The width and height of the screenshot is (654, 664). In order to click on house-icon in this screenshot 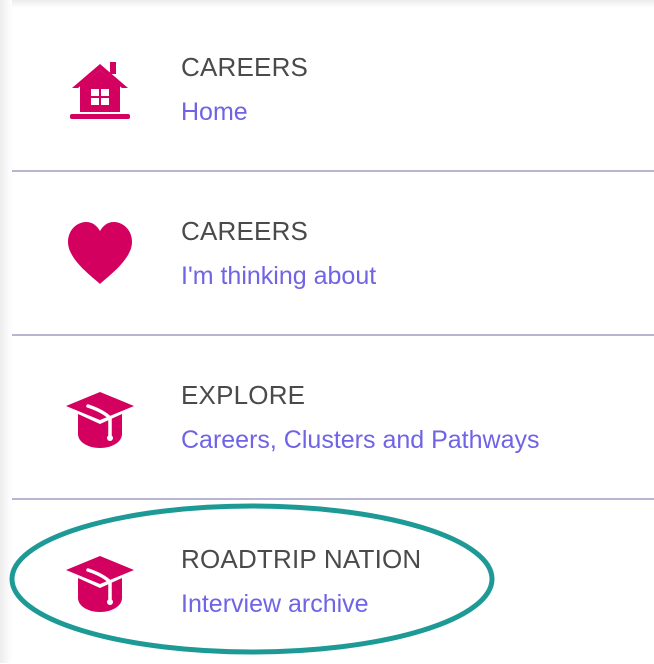, I will do `click(100, 90)`.